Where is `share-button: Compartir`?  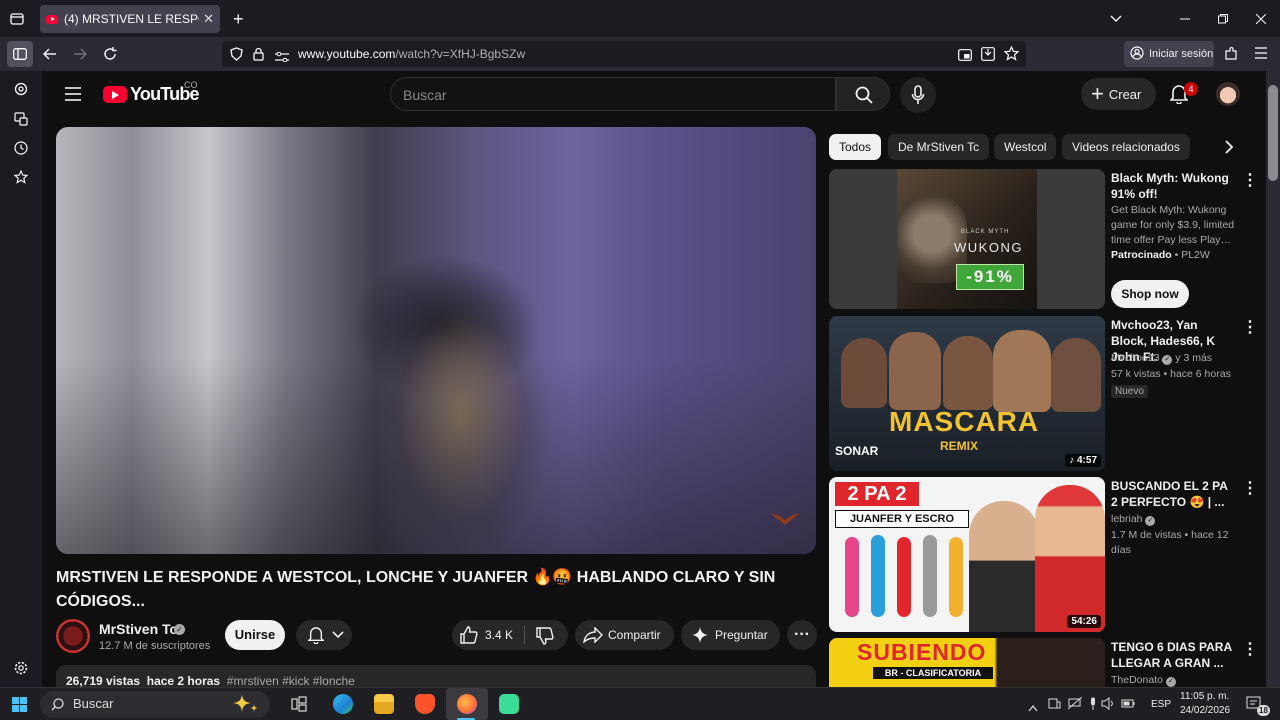 share-button: Compartir is located at coordinates (624, 635).